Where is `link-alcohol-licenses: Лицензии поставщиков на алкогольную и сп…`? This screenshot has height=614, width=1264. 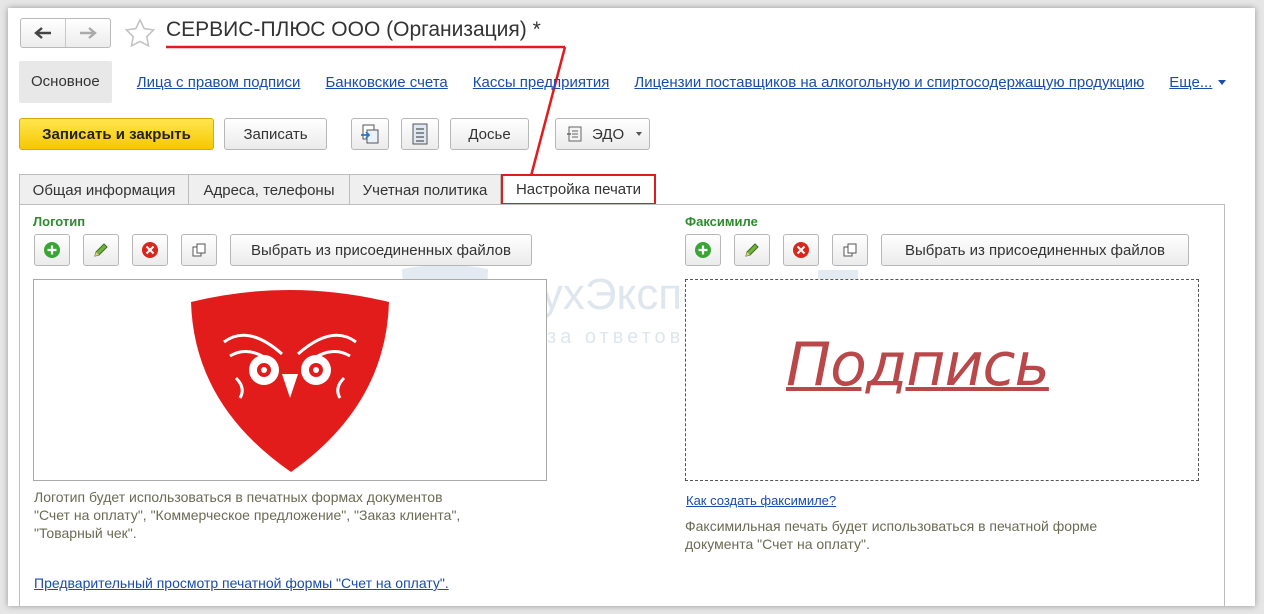
link-alcohol-licenses: Лицензии поставщиков на алкогольную и сп… is located at coordinates (889, 82).